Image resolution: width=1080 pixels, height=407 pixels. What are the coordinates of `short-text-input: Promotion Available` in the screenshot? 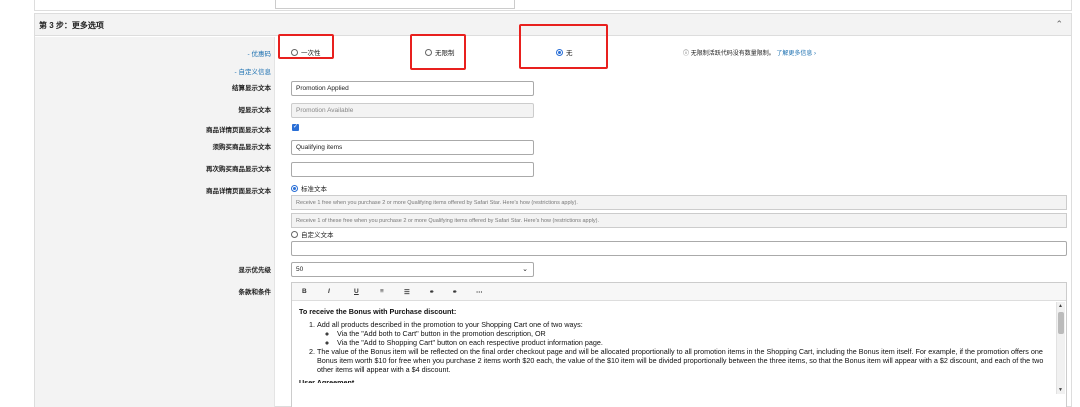 It's located at (412, 110).